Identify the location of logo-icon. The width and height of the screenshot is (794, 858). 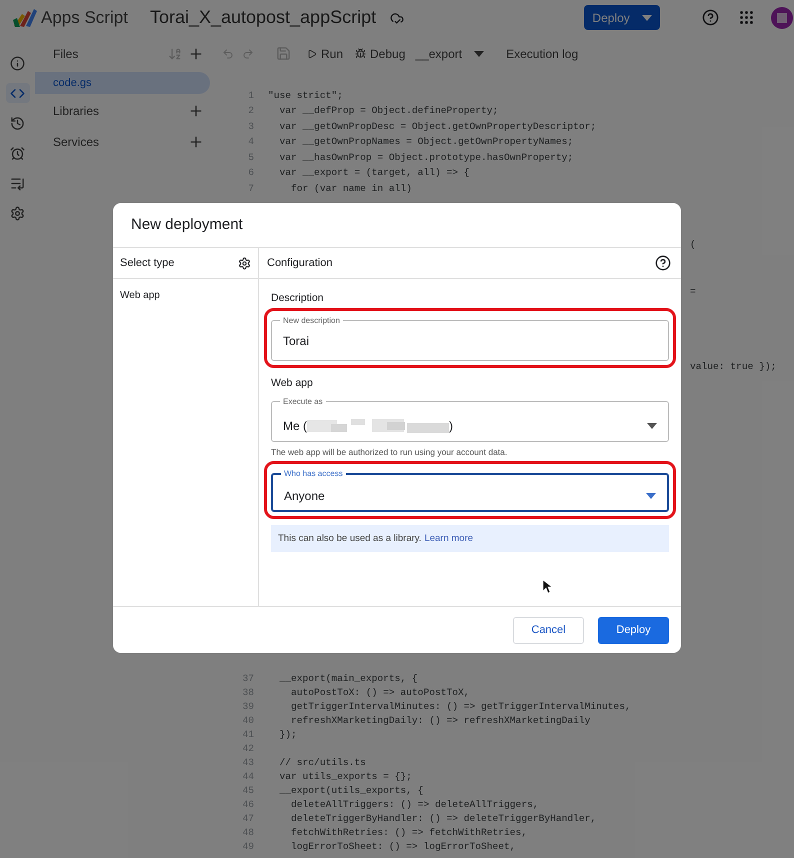
(25, 18).